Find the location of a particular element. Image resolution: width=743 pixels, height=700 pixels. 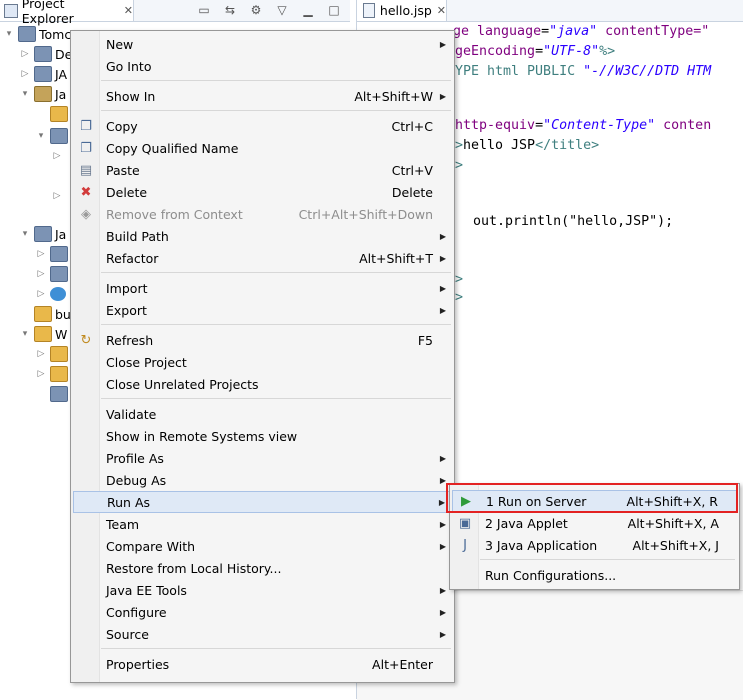

menu-item-close-unrelated-projects: Close Unrelated Projects is located at coordinates (262, 384).